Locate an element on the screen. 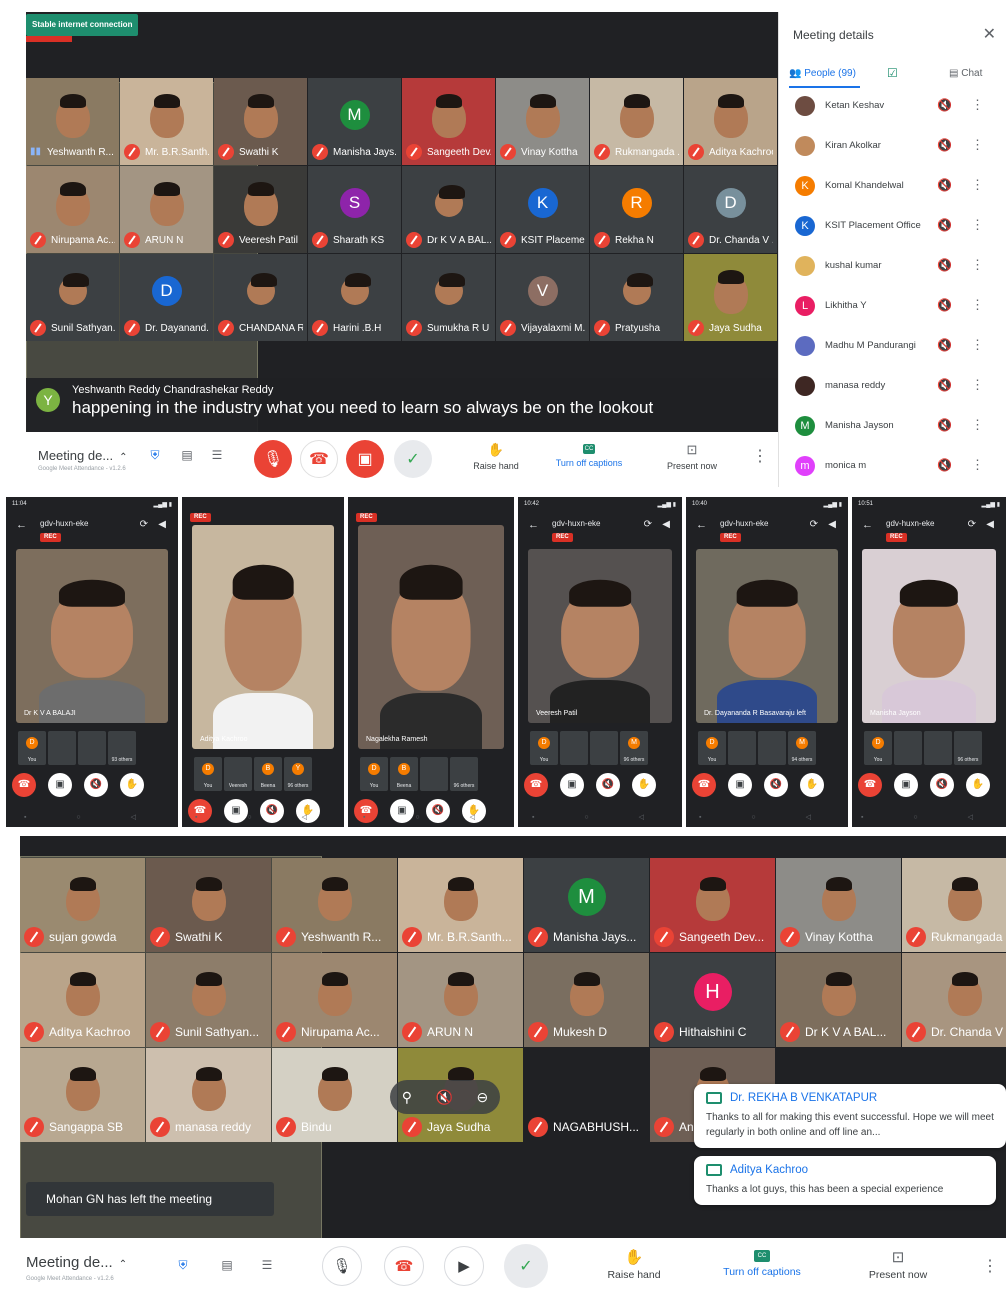 The image size is (1006, 1296). participant-tile: ARUN N is located at coordinates (166, 209).